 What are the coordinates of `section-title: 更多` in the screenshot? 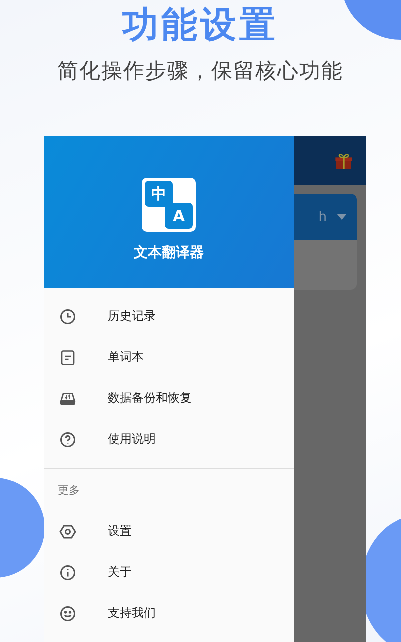 It's located at (69, 491).